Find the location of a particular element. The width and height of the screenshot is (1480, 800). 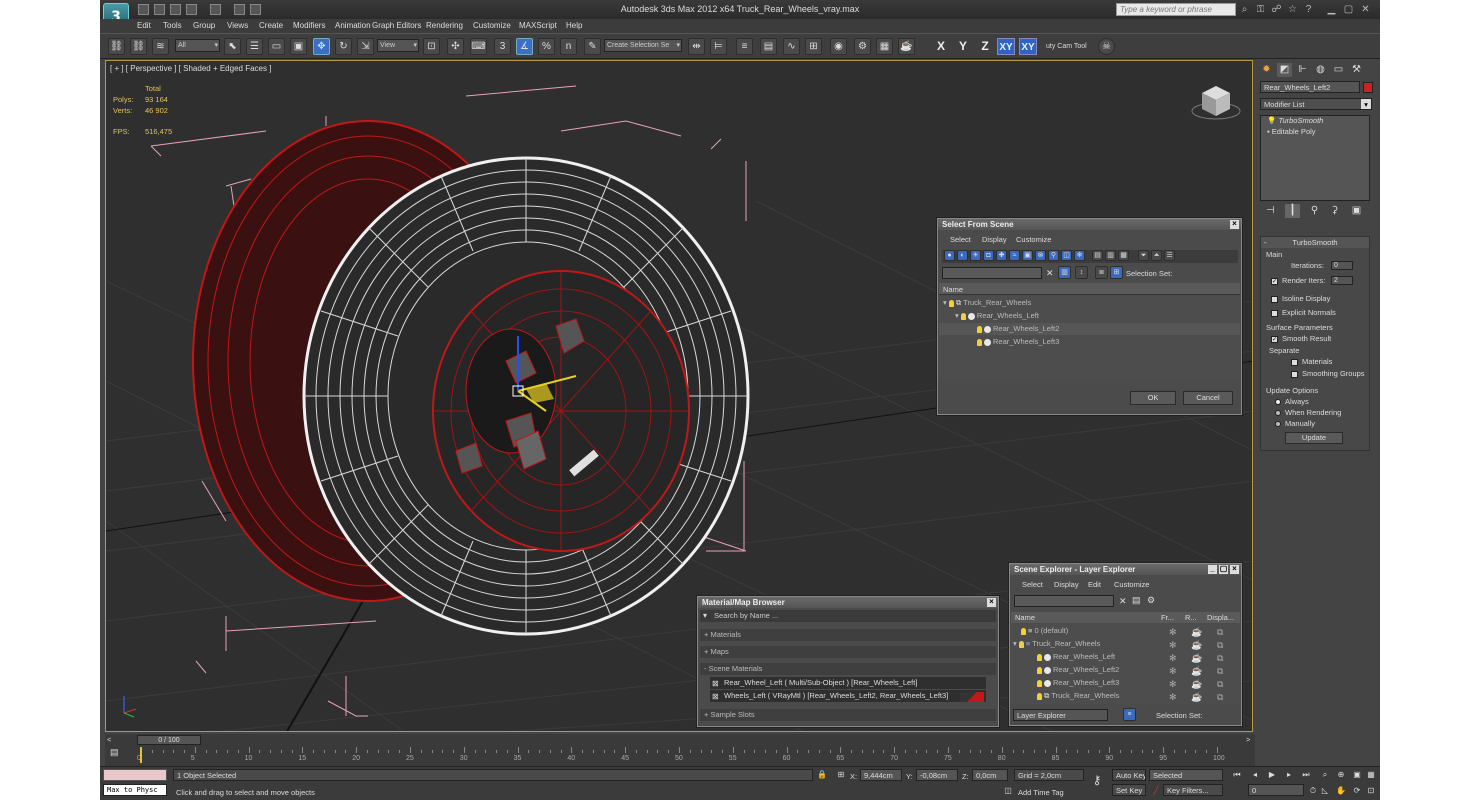

se-row-default-layer: ≡ 0 (default) is located at coordinates (1044, 631).